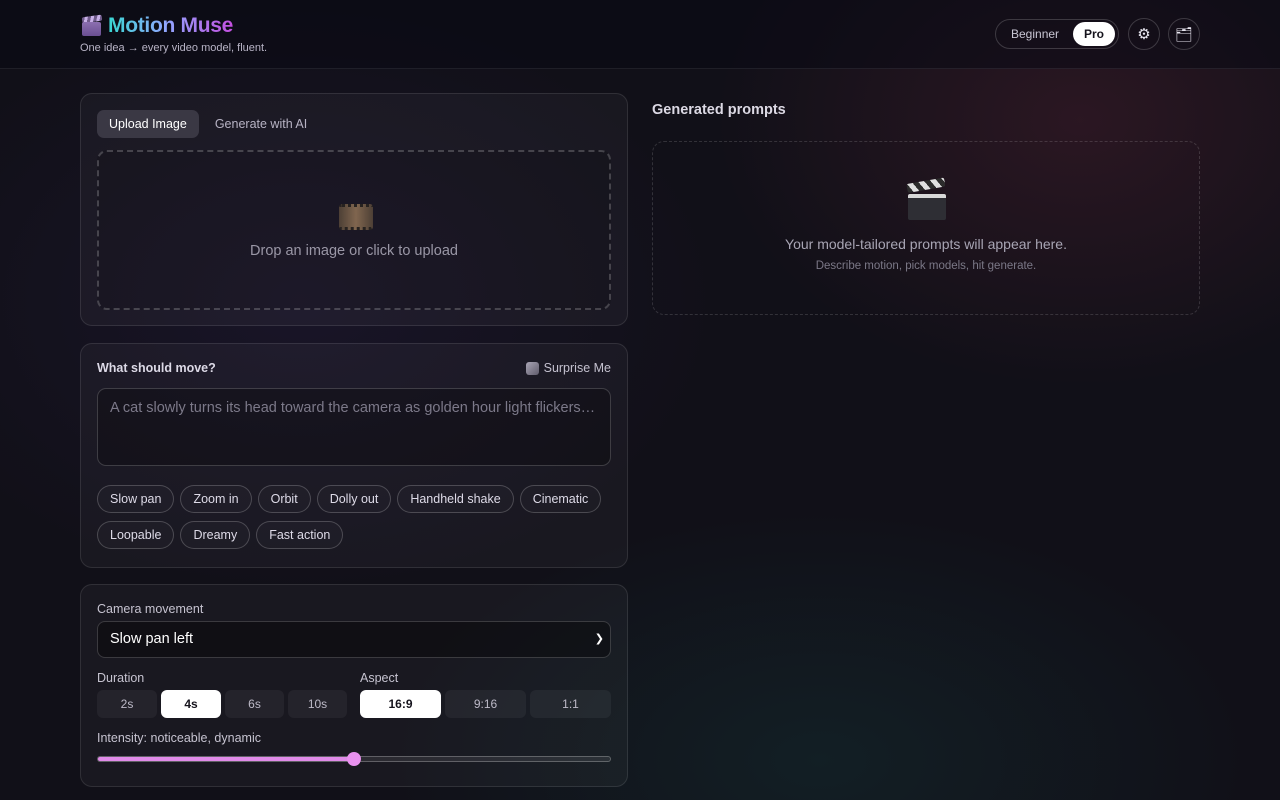 This screenshot has width=1280, height=800. What do you see at coordinates (532, 368) in the screenshot?
I see `dice-icon` at bounding box center [532, 368].